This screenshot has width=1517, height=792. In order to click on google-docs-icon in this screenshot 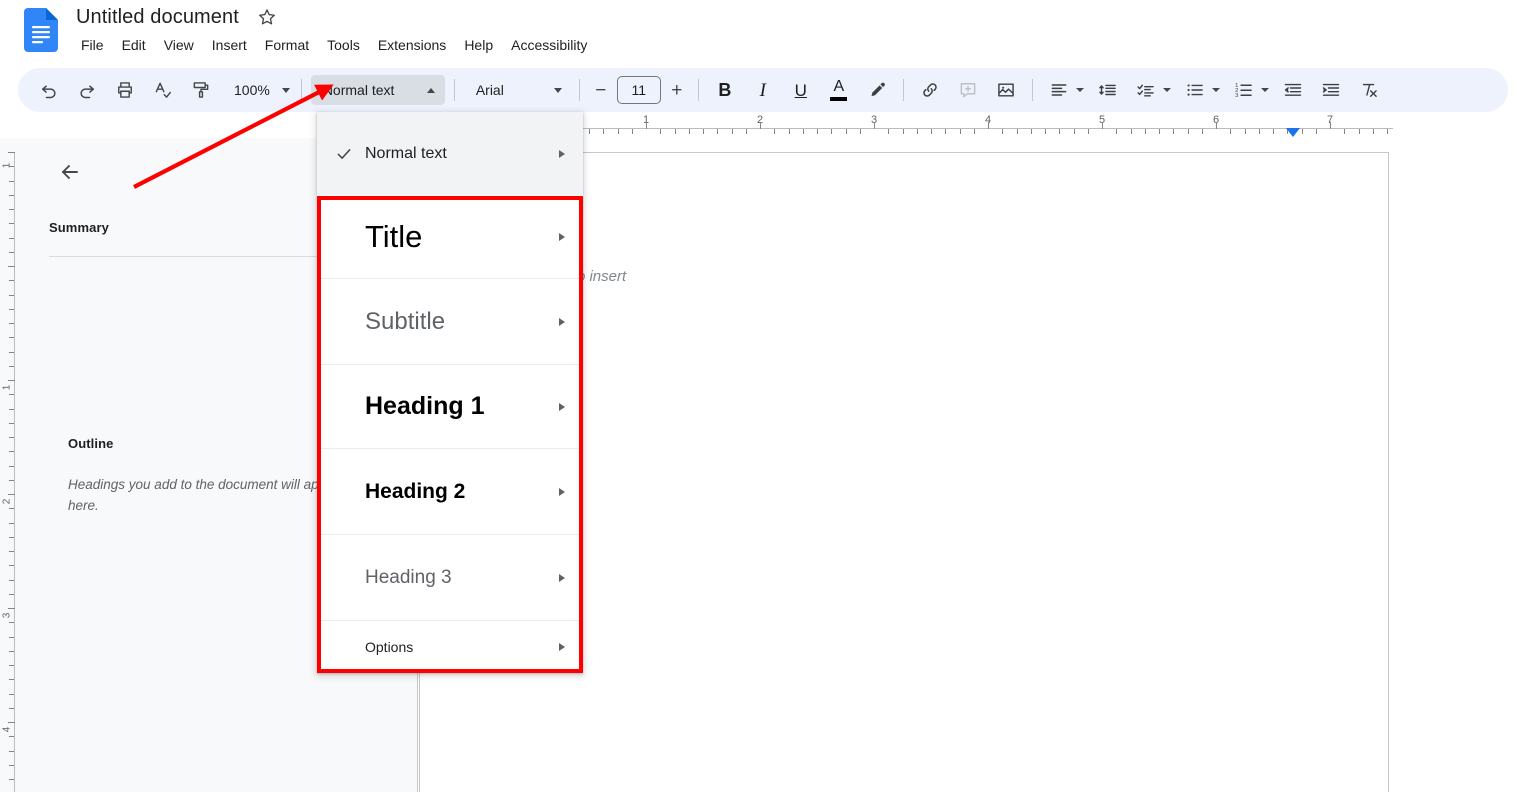, I will do `click(41, 30)`.